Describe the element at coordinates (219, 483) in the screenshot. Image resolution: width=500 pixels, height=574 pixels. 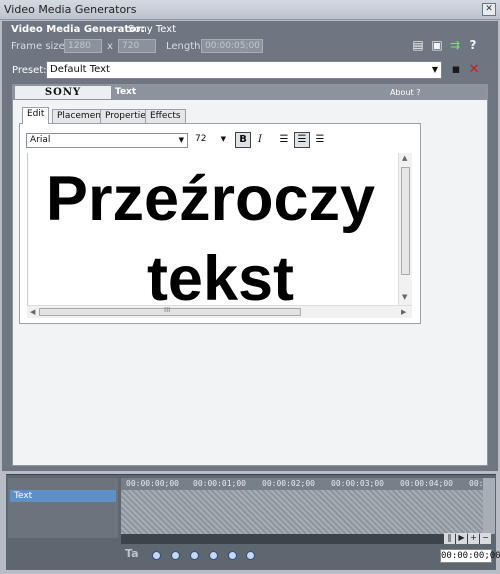
I see `tick-label: 00:00:01;00` at that location.